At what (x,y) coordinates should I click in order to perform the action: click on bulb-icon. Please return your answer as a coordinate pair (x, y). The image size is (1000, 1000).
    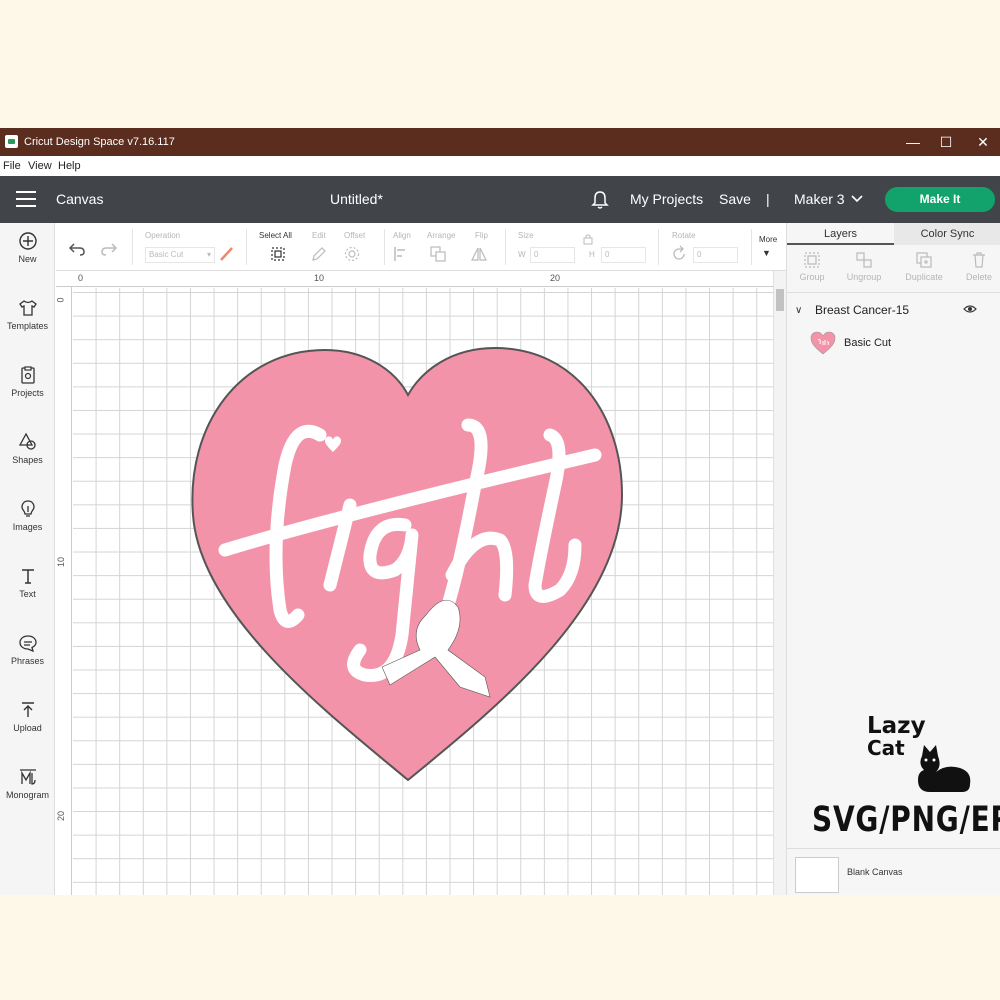
    Looking at the image, I should click on (27, 508).